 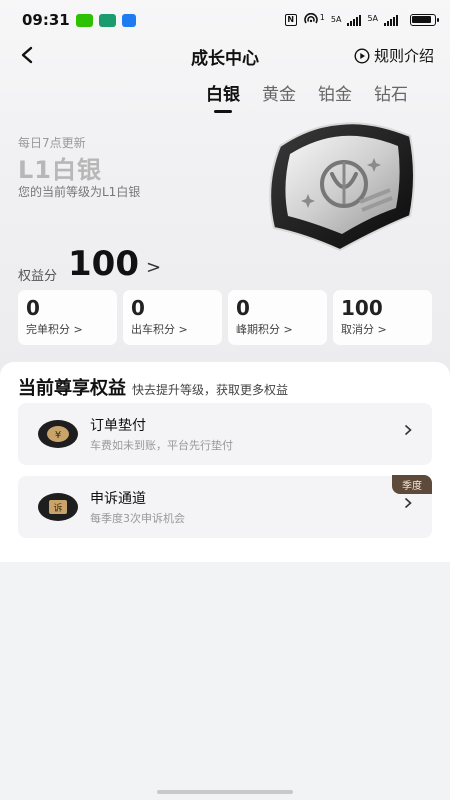 What do you see at coordinates (424, 20) in the screenshot?
I see `battery-icon` at bounding box center [424, 20].